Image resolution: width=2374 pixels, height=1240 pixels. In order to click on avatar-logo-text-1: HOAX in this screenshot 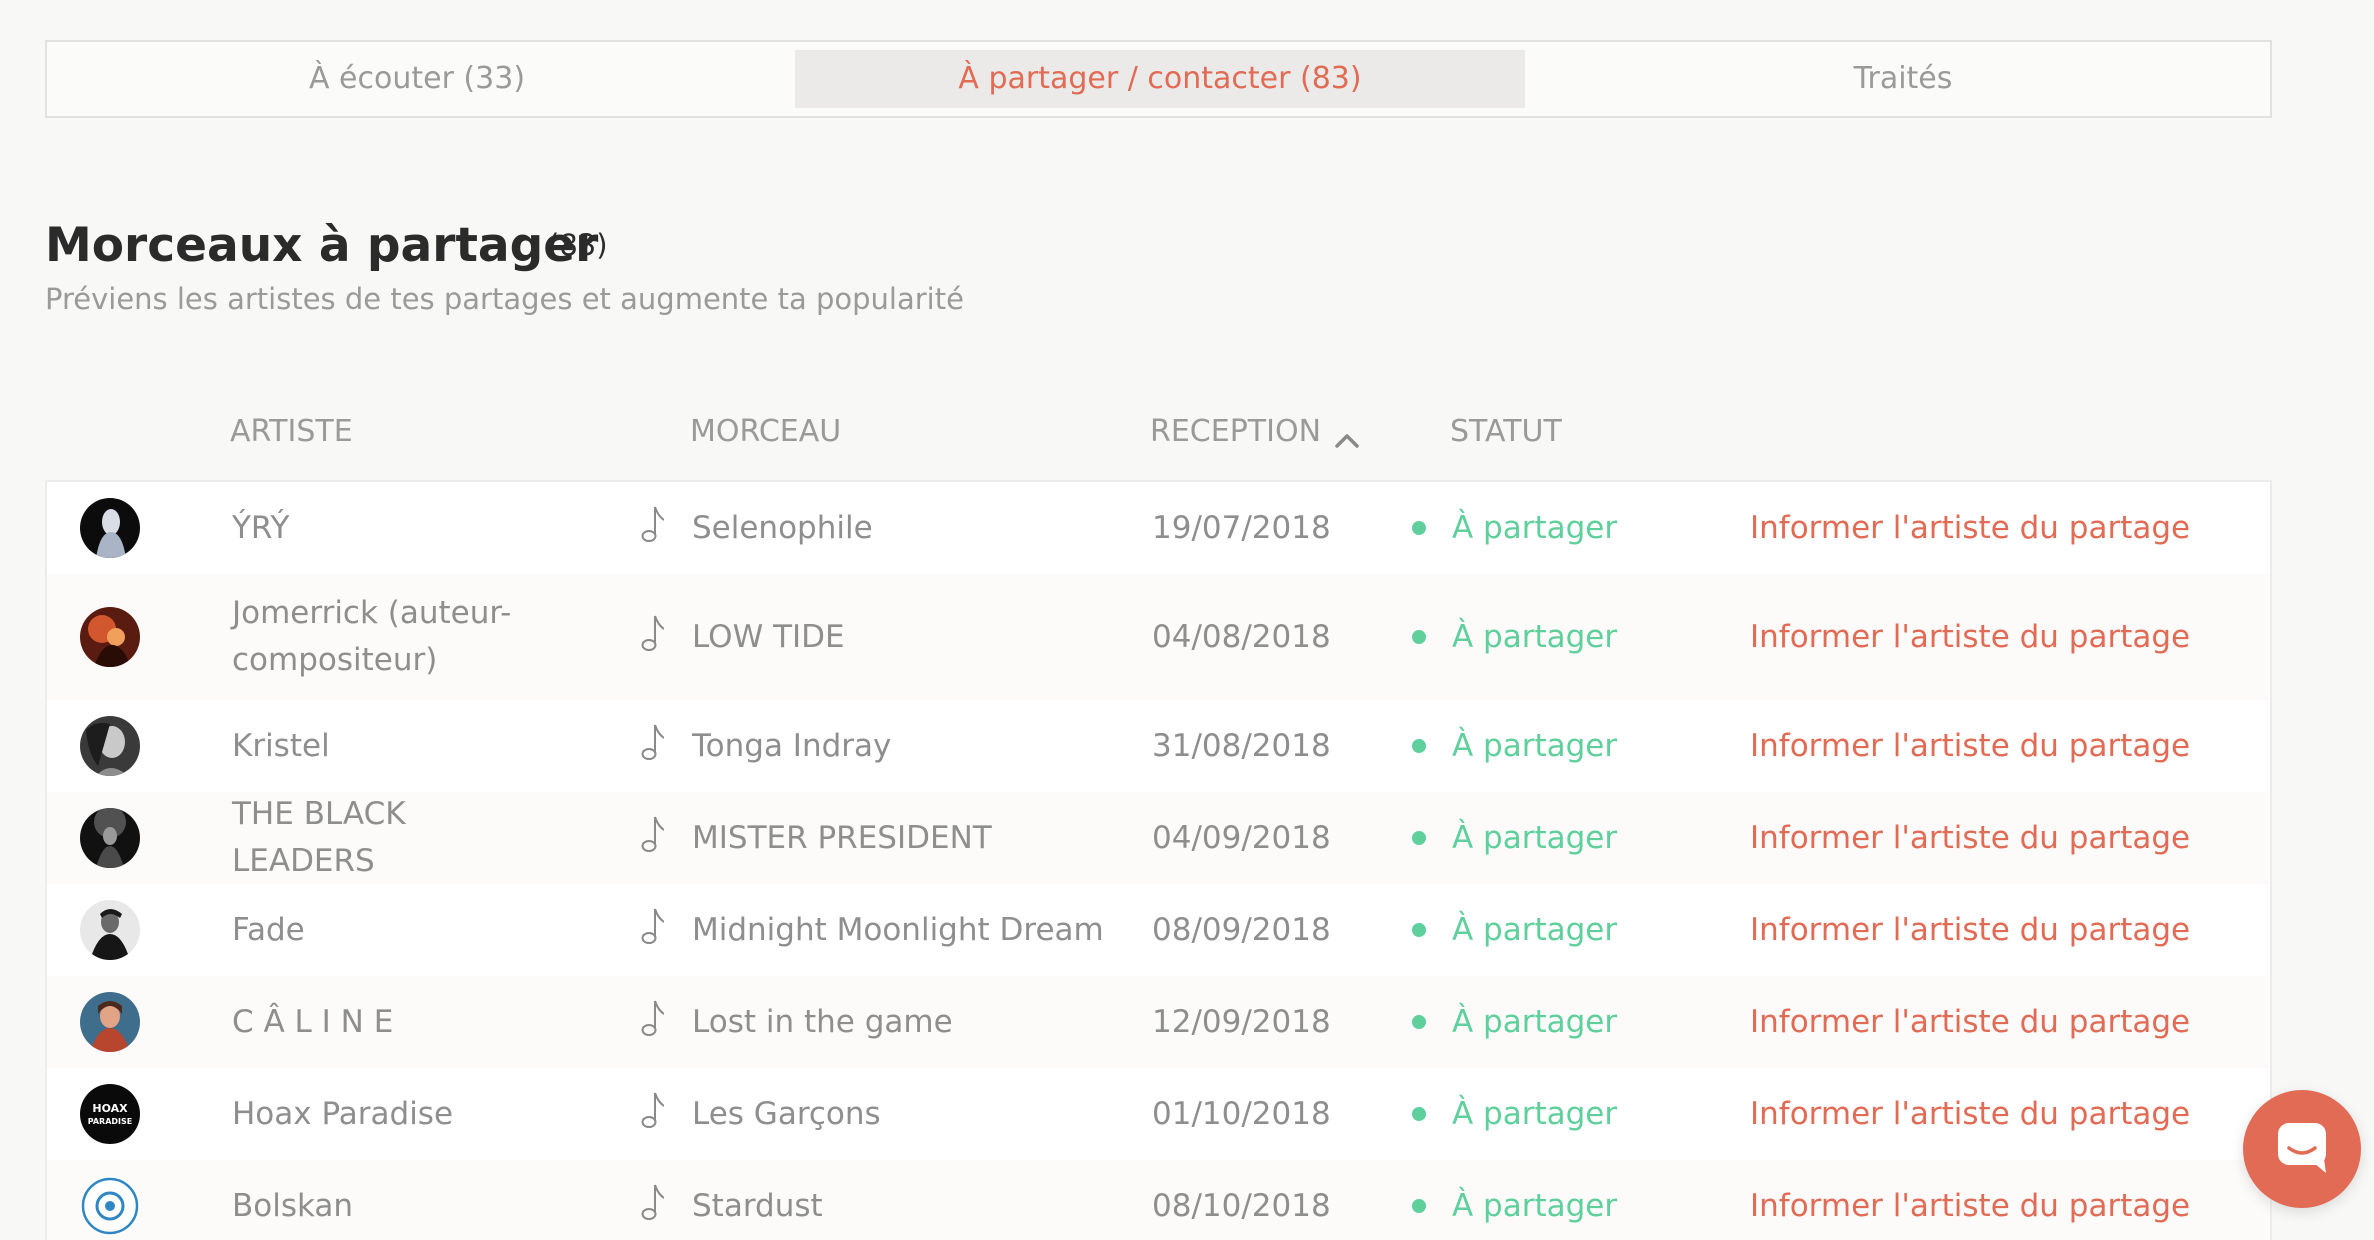, I will do `click(110, 1108)`.